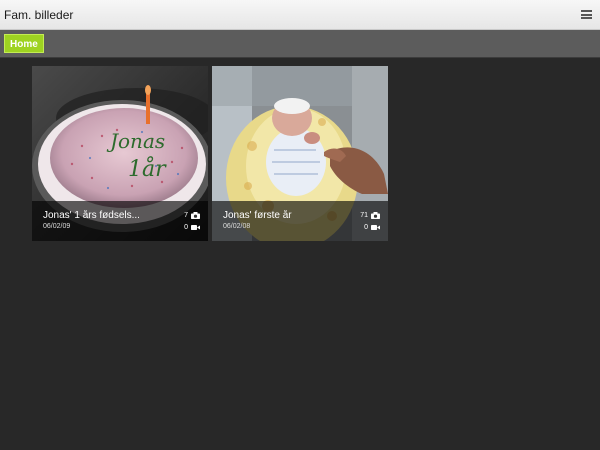 This screenshot has height=450, width=600. Describe the element at coordinates (300, 221) in the screenshot. I see `album-info-bar: Jonas' første år 06/02/08 71 0` at that location.